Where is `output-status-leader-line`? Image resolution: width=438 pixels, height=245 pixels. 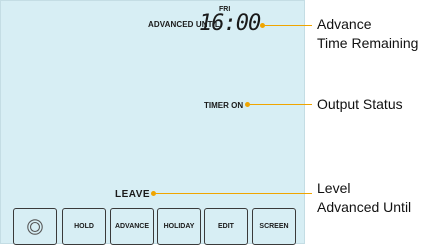
output-status-leader-line is located at coordinates (280, 104).